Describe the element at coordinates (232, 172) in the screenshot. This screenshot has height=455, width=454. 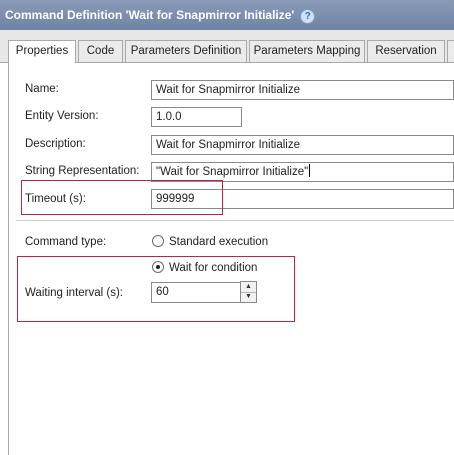
I see `string-representation-value: "Wait for Snapmirror Initialize"` at that location.